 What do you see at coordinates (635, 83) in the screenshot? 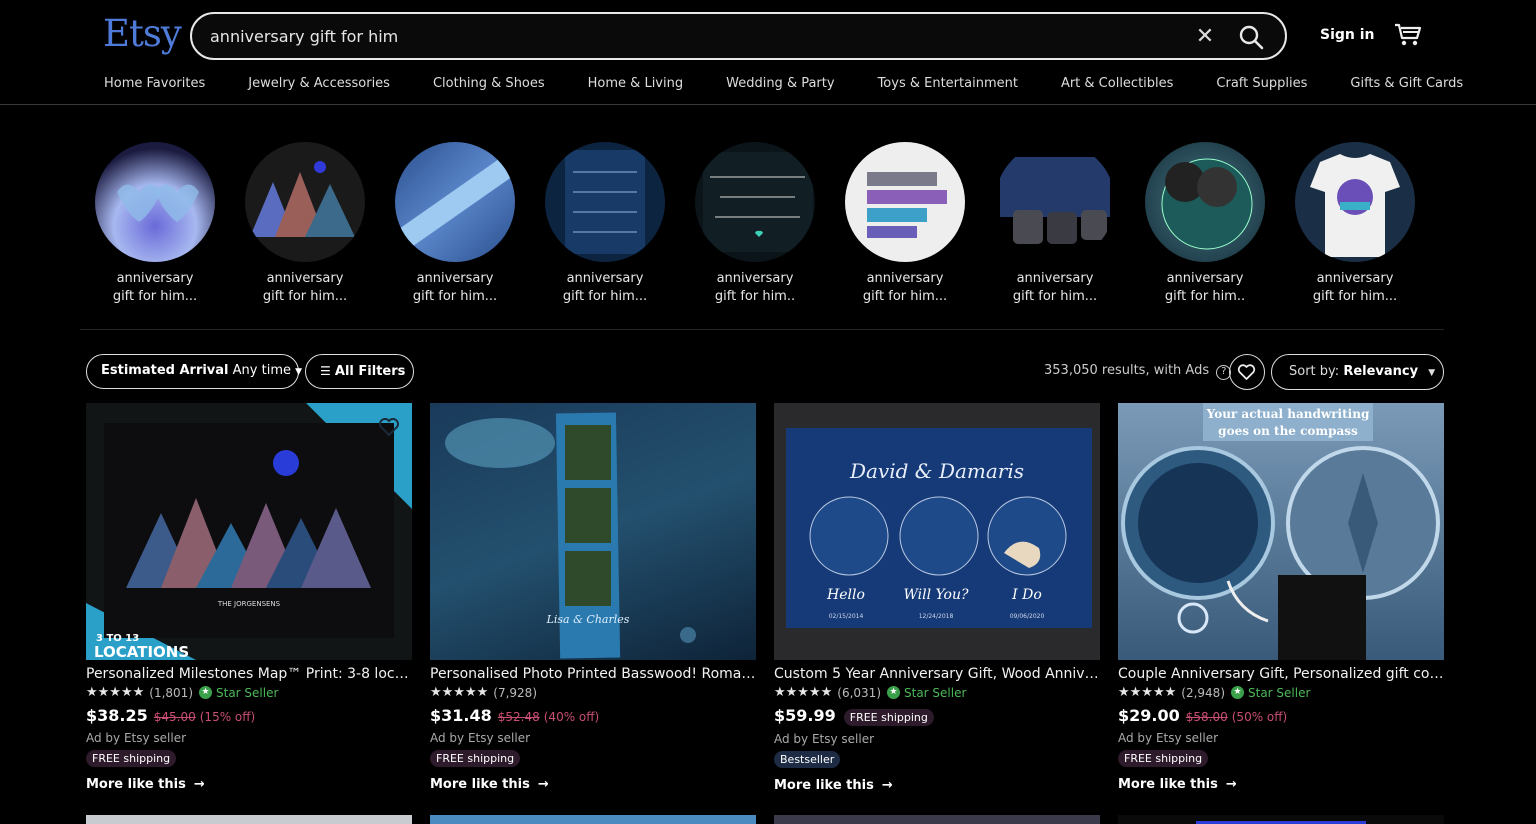
I see `nav-home-living: Home & Living` at bounding box center [635, 83].